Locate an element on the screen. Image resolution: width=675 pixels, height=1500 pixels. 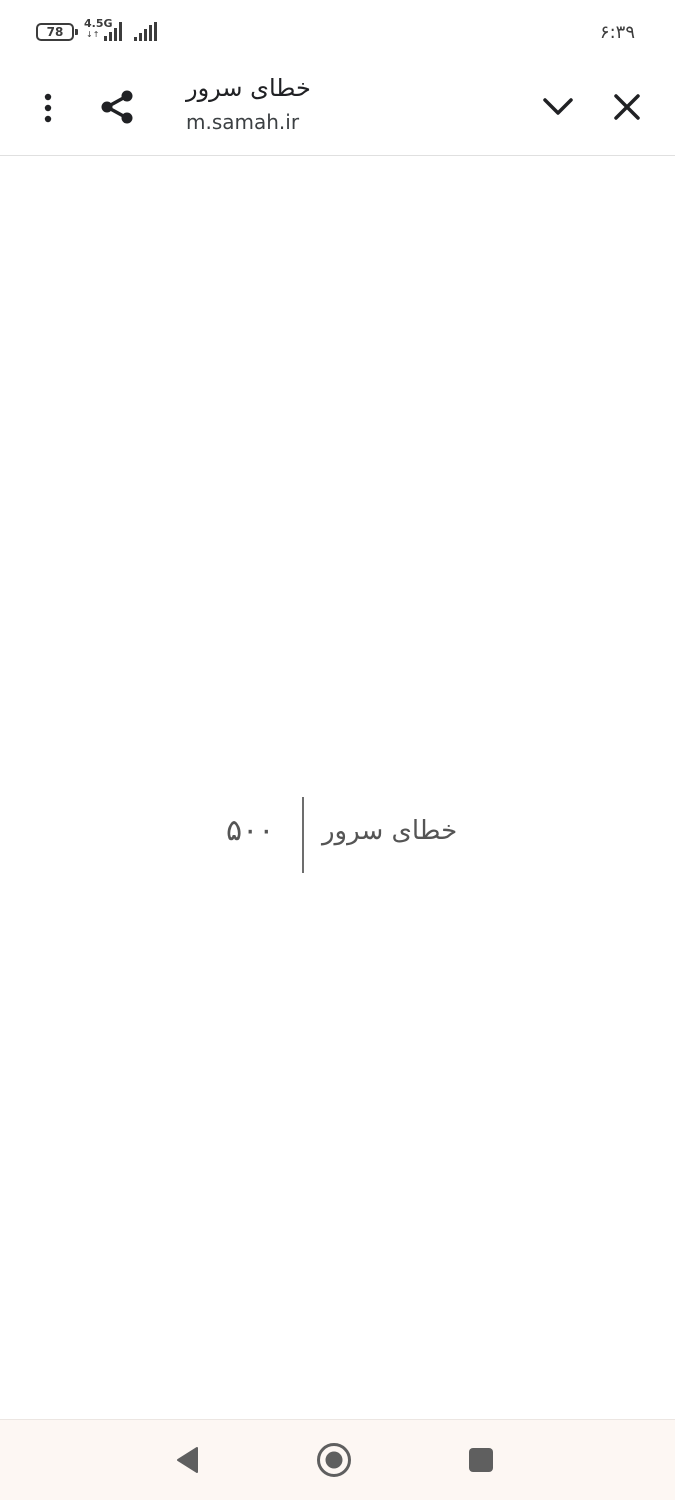
status-bar: 78 4.5G ↓↑ ۶:۳۹ is located at coordinates (337, 32).